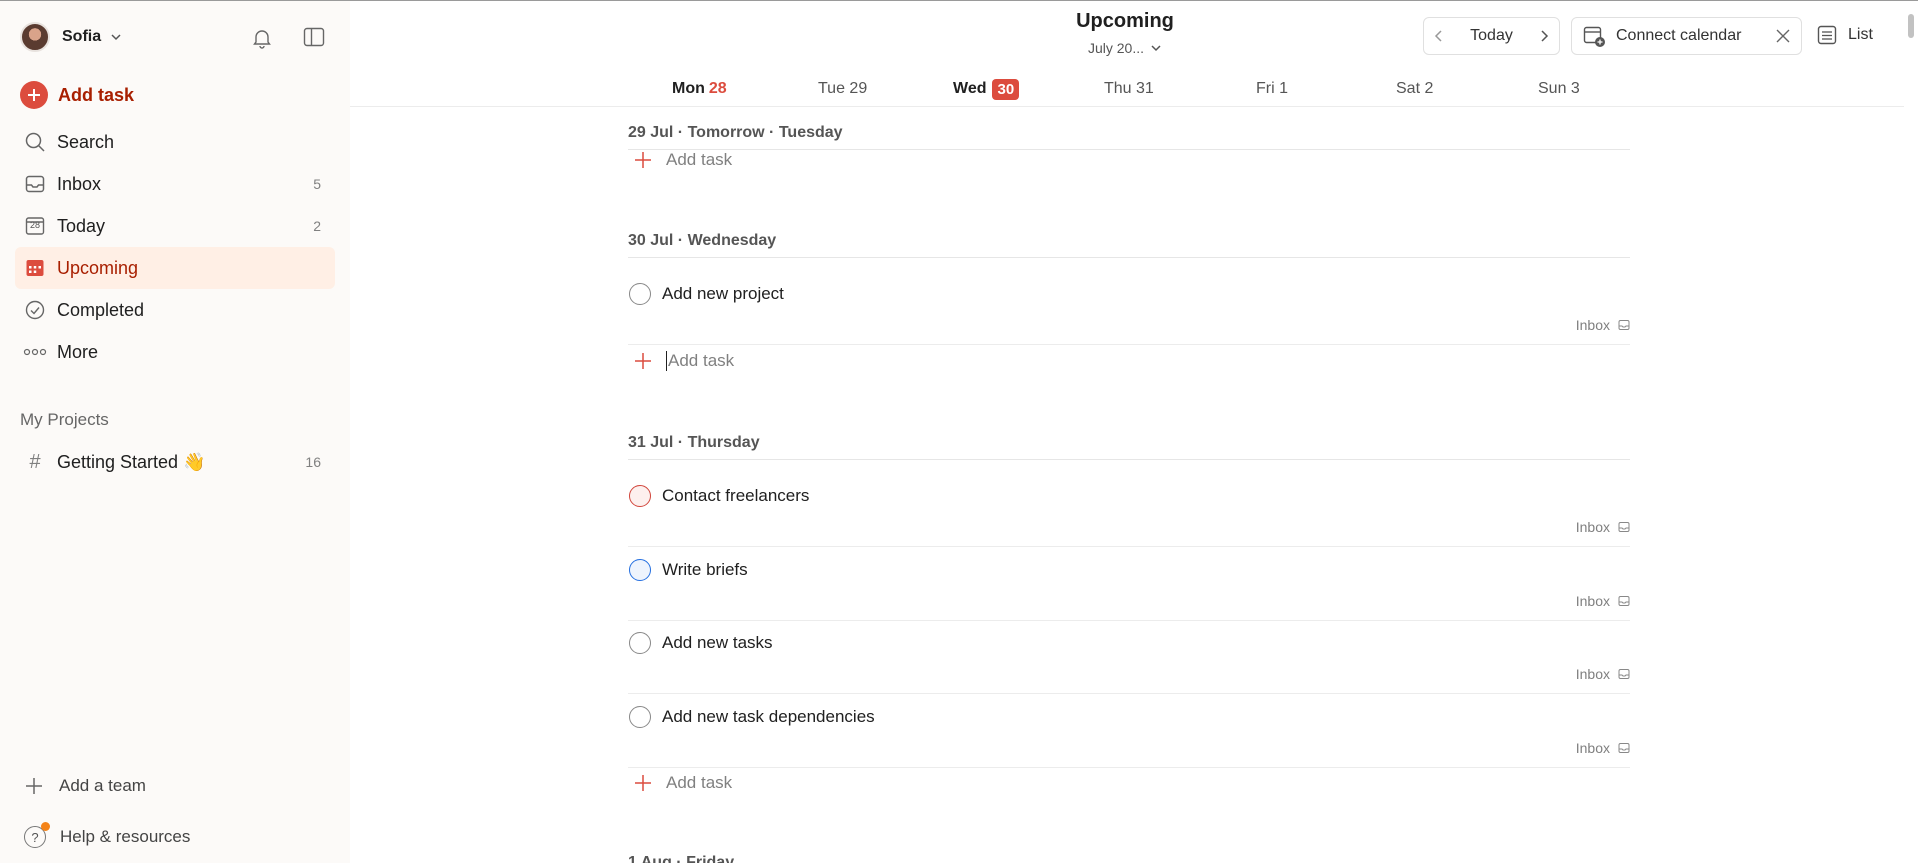  I want to click on project-label: Getting Started 👋, so click(131, 461).